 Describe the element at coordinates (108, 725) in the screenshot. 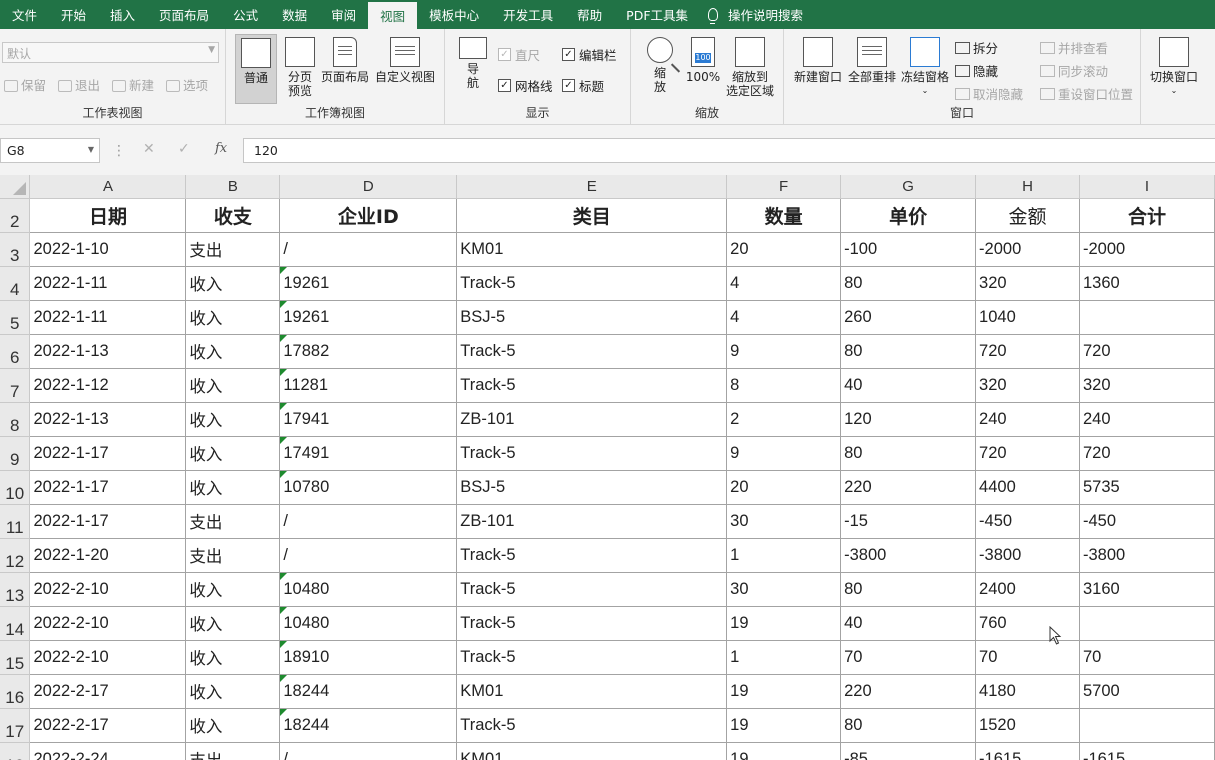

I see `data-cell: 2022-2-17` at that location.